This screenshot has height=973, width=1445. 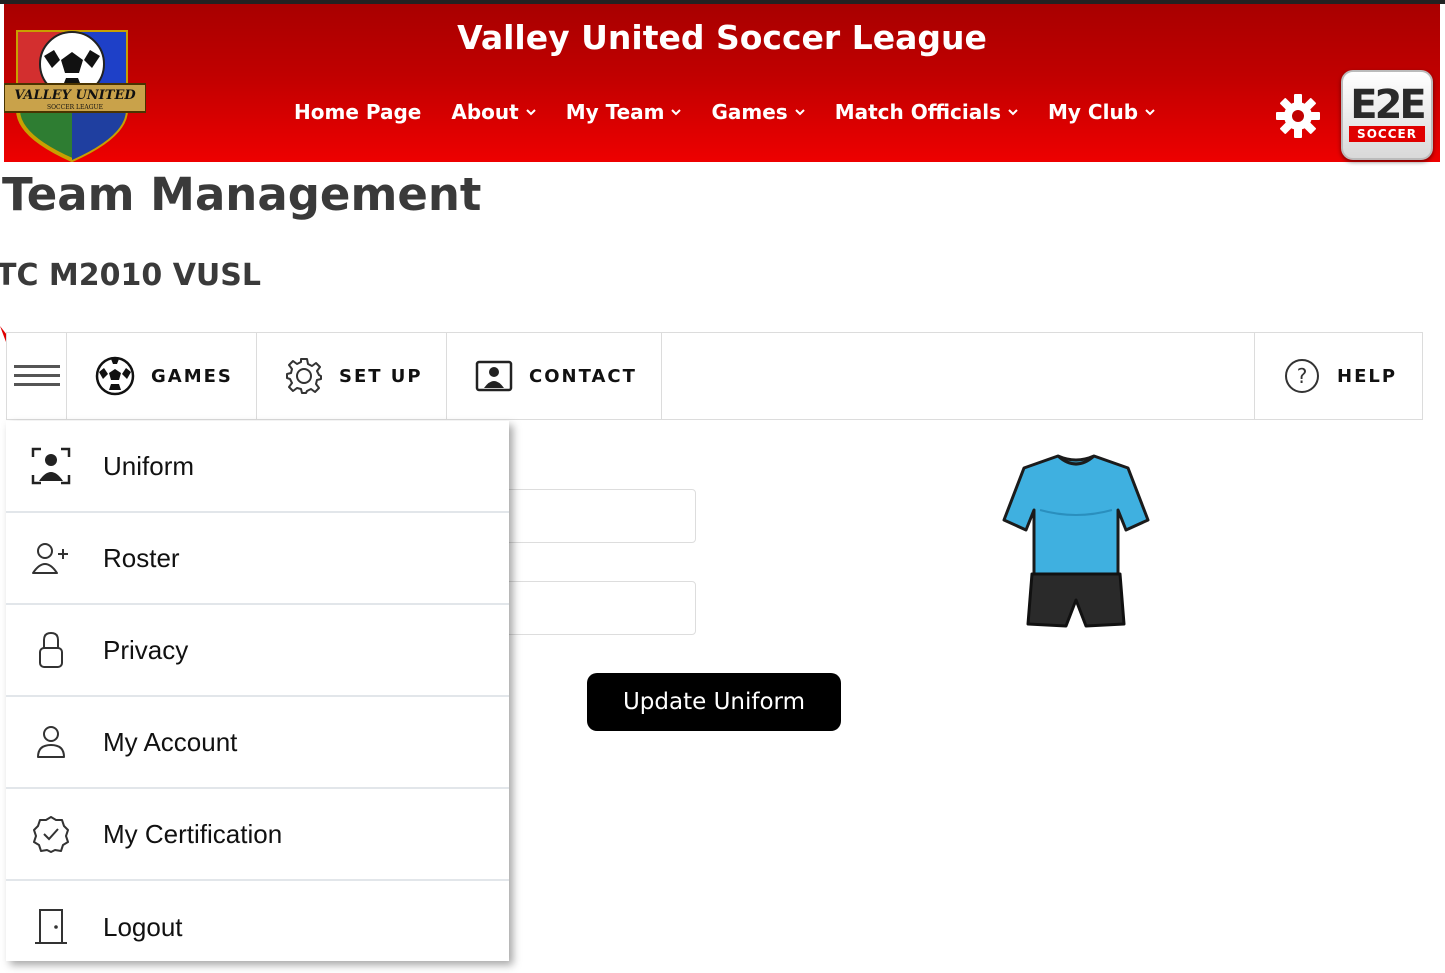 I want to click on badge-top-text: E2E, so click(x=1388, y=105).